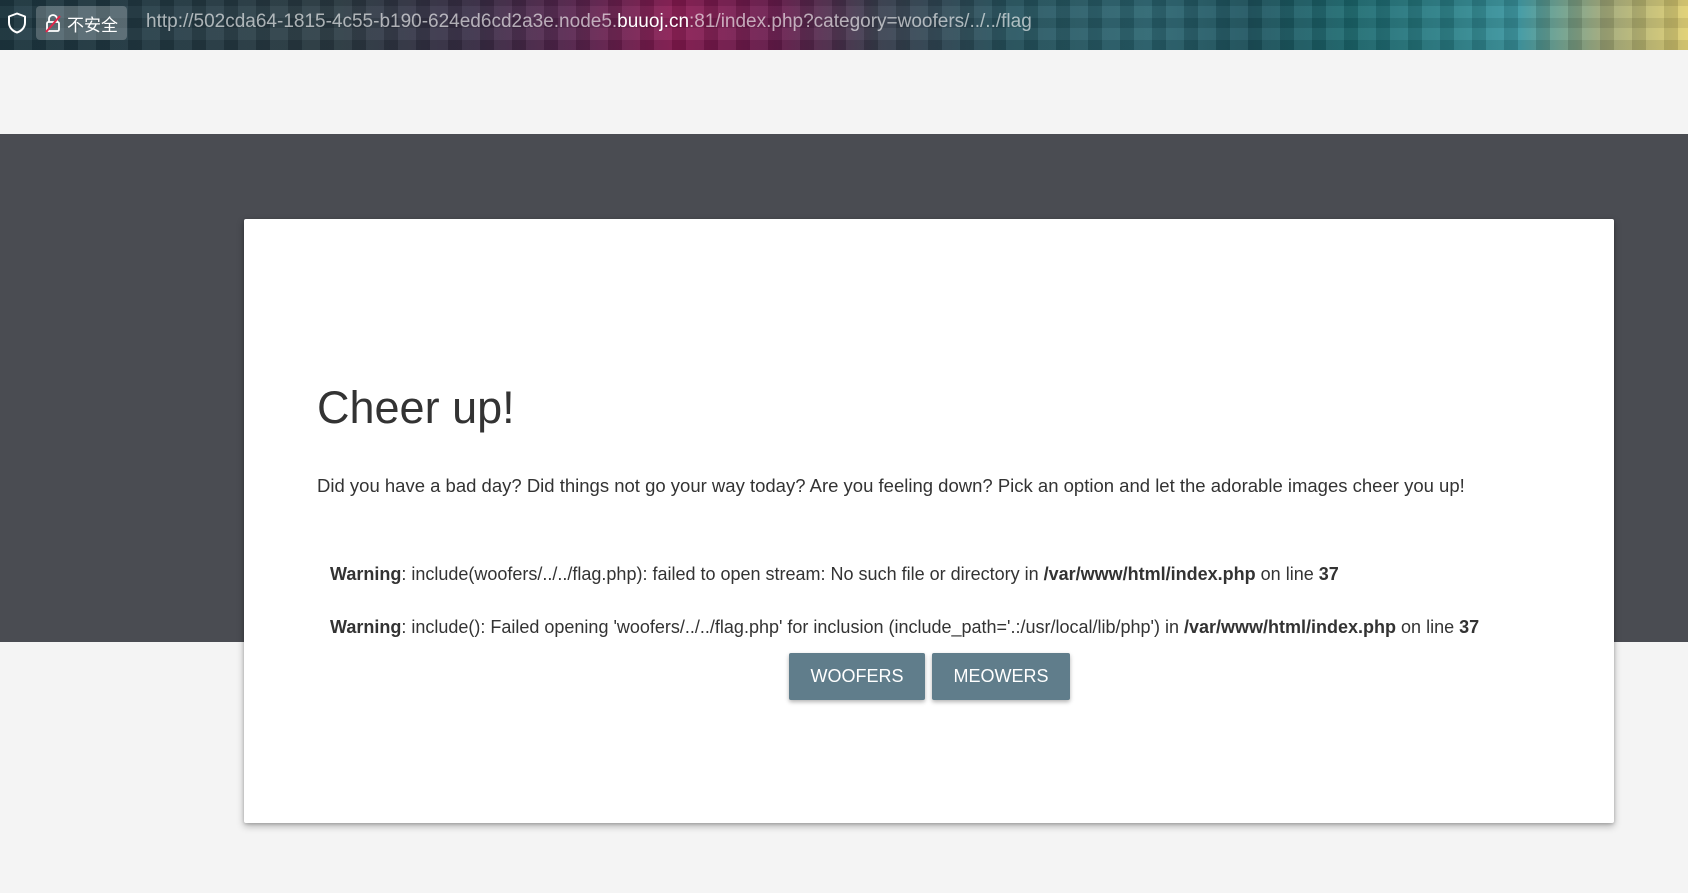  I want to click on page-top-band, so click(844, 92).